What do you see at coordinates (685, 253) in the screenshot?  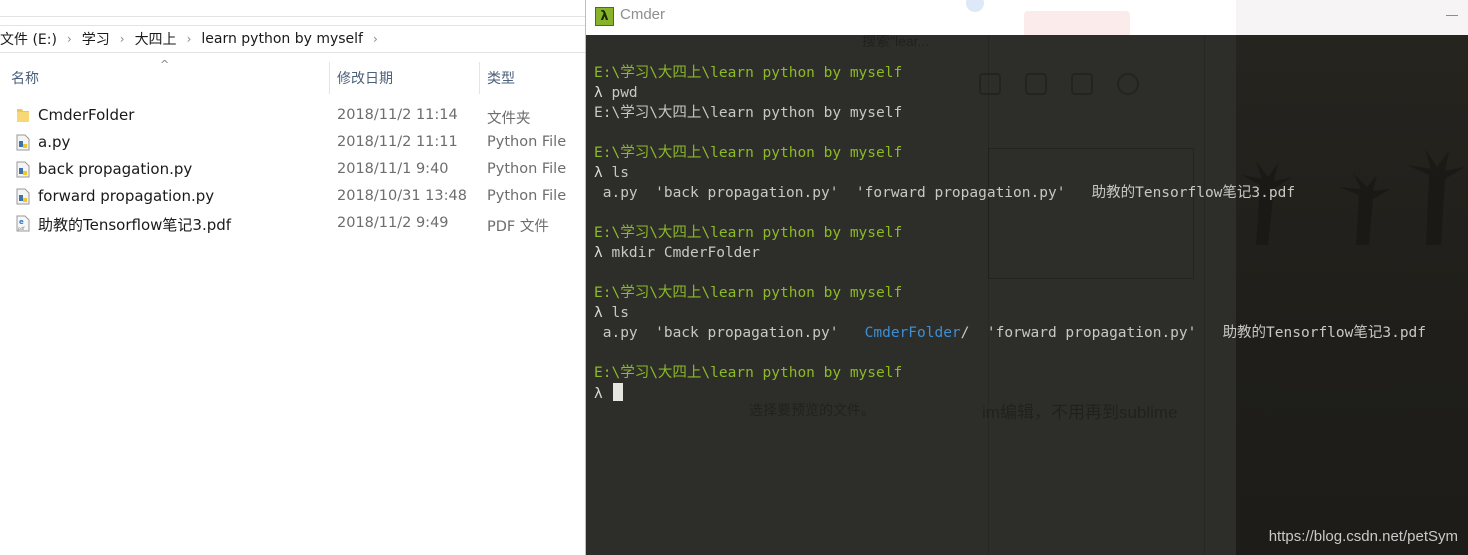 I see `command-text: mkdir CmderFolder` at bounding box center [685, 253].